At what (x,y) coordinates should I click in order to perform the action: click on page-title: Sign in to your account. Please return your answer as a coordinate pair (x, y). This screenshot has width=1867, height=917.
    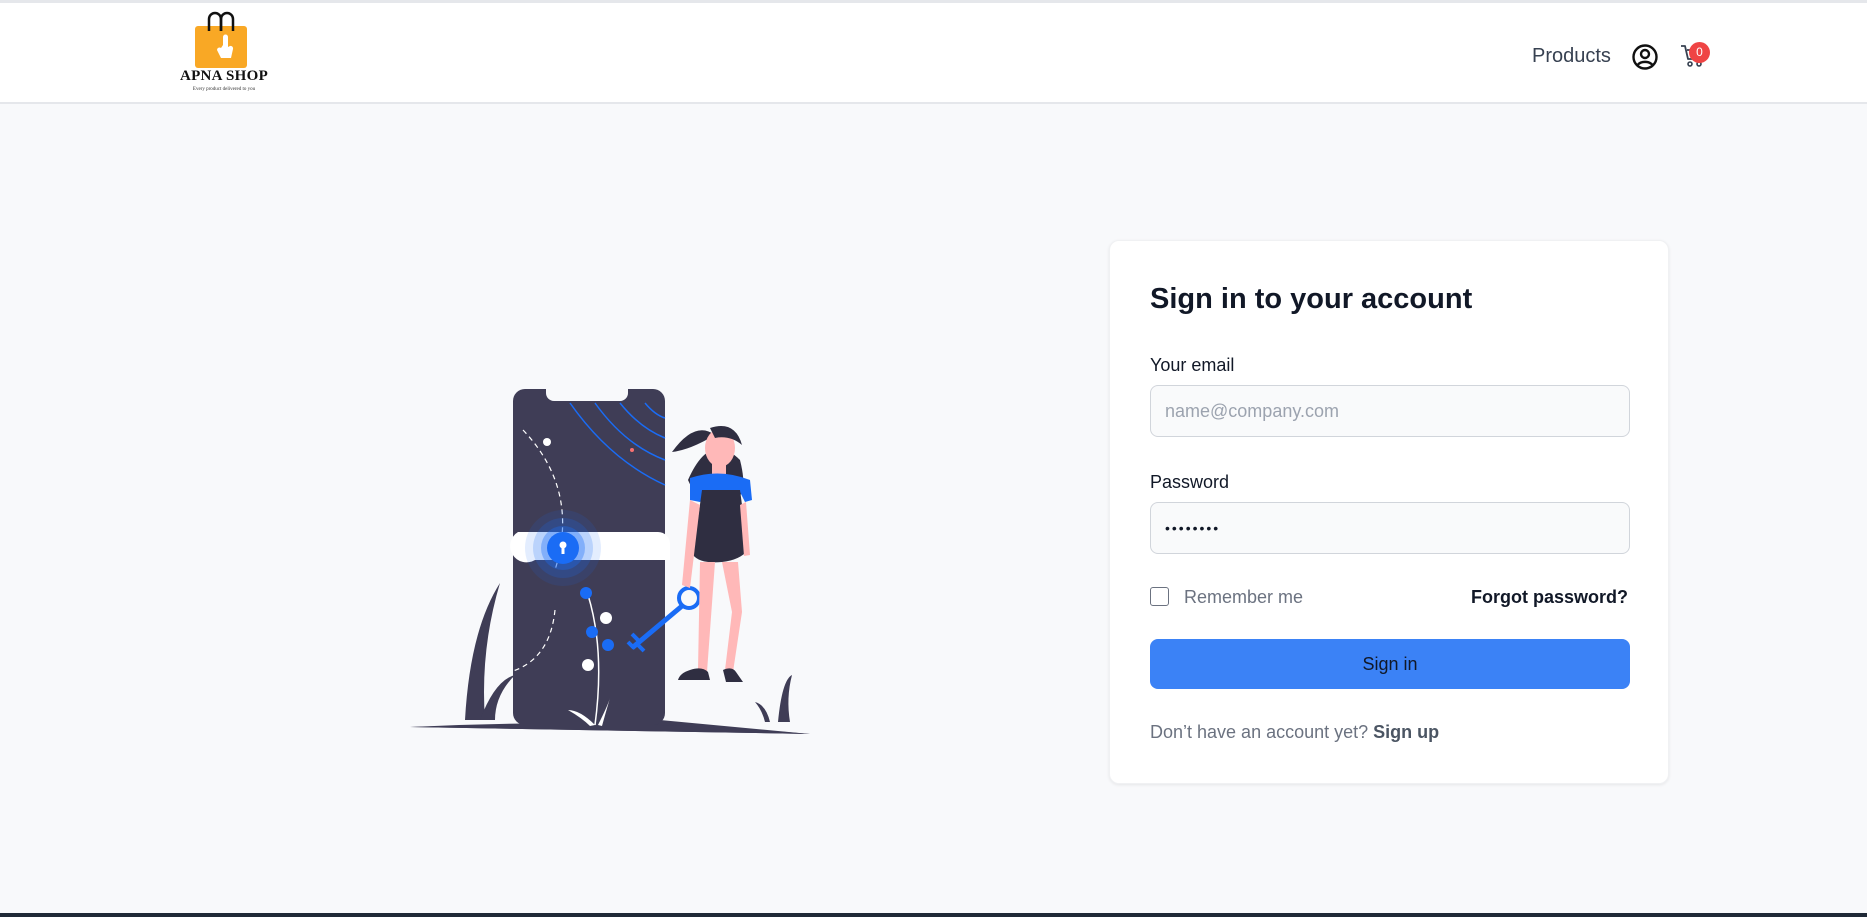
    Looking at the image, I should click on (1311, 299).